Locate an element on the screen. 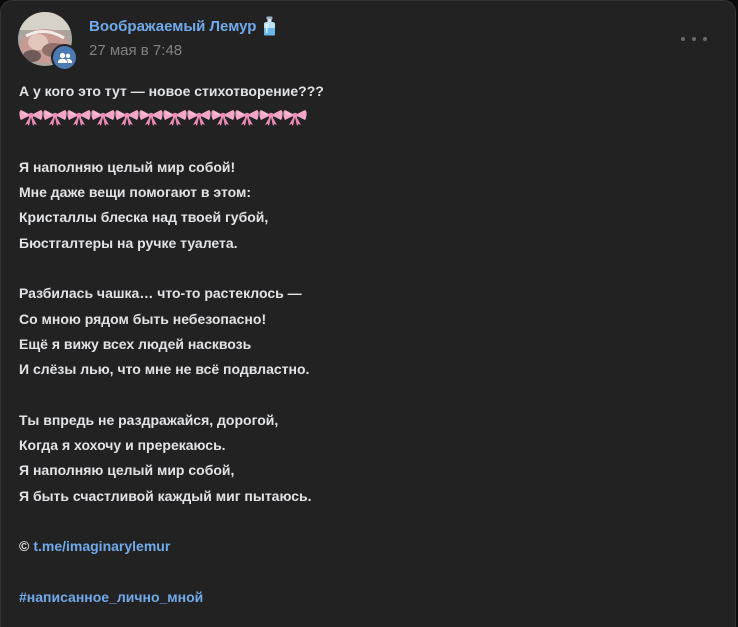 Image resolution: width=738 pixels, height=627 pixels. post-date: 27 мая в 7:48 is located at coordinates (135, 50).